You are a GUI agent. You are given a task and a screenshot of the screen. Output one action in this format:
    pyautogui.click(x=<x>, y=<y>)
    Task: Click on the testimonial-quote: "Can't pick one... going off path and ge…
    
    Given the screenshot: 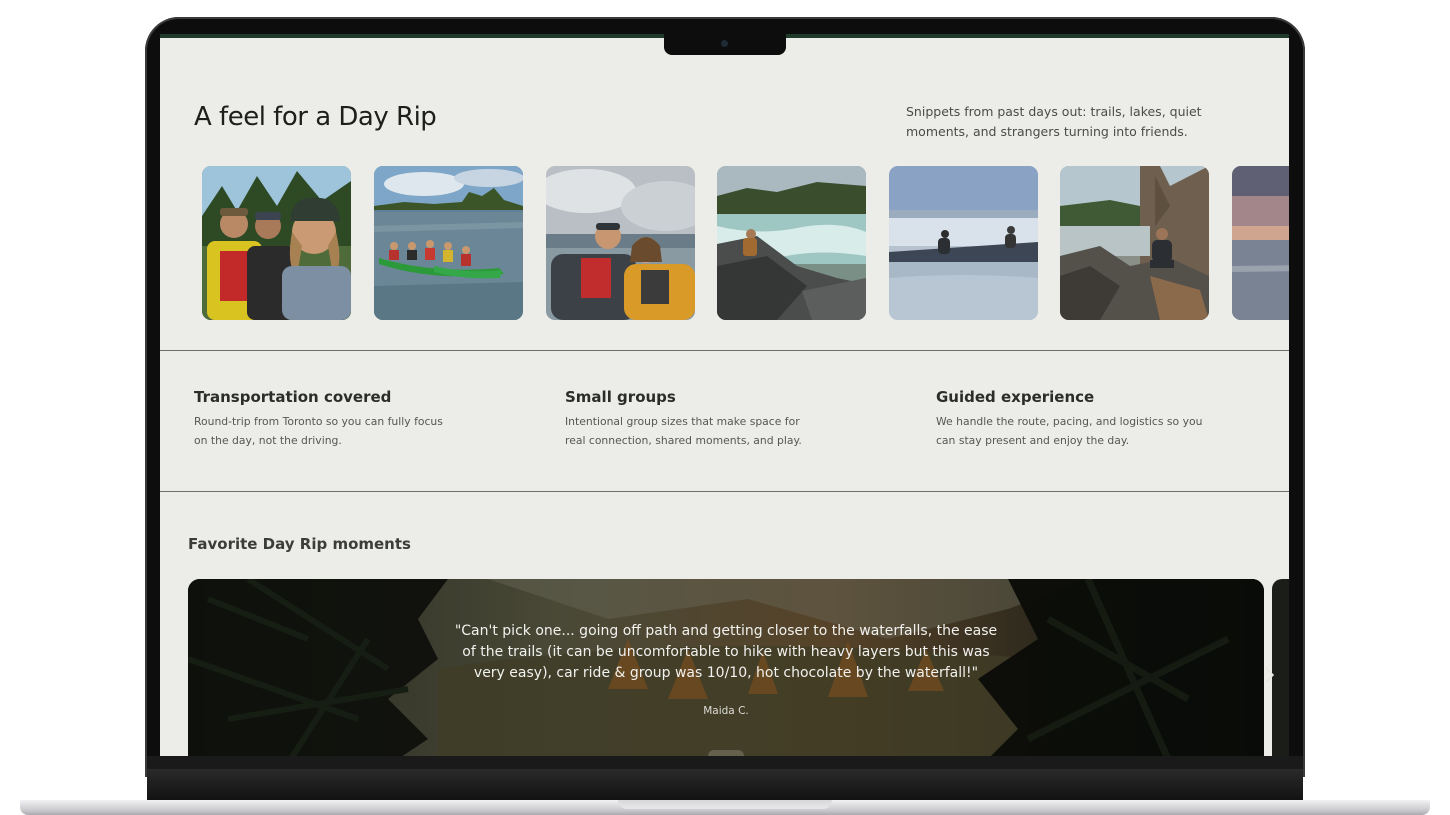 What is the action you would take?
    pyautogui.click(x=726, y=652)
    